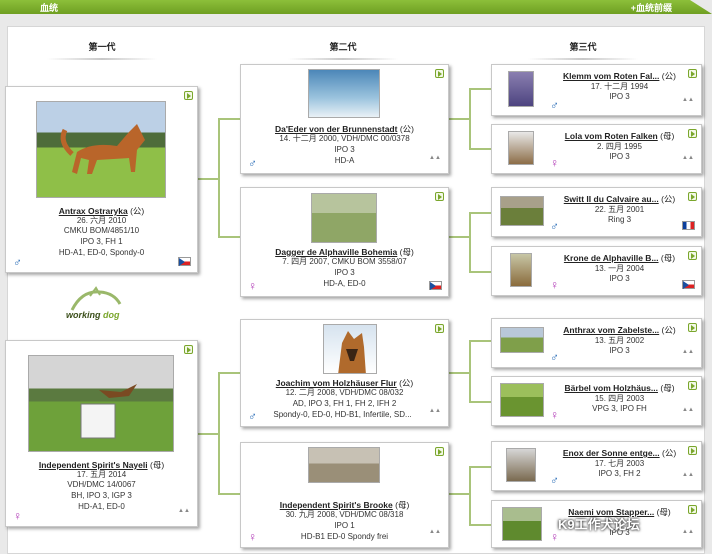  What do you see at coordinates (619, 453) in the screenshot?
I see `dog-name: Enox der Sonne entge... (公)` at bounding box center [619, 453].